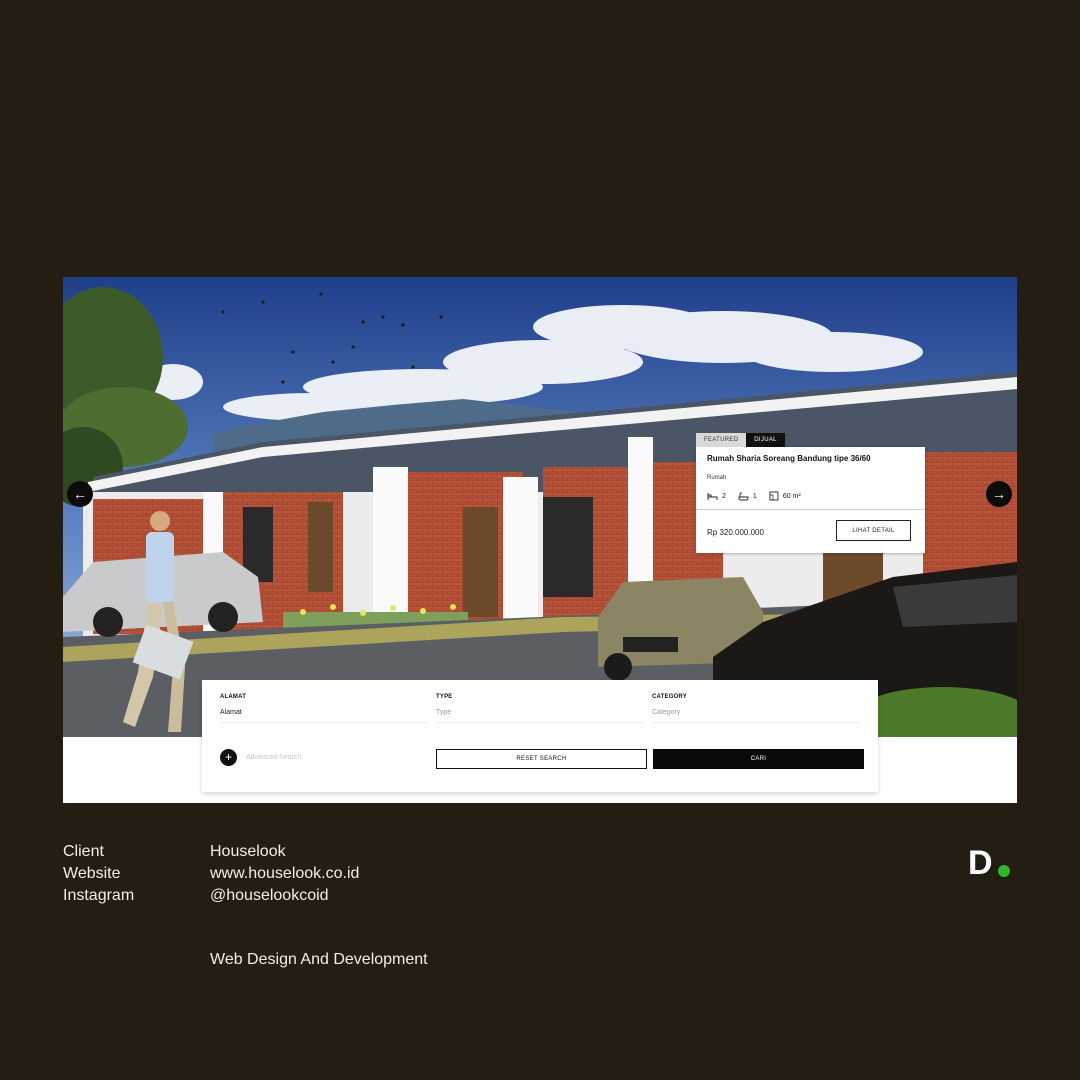 This screenshot has height=1080, width=1080. I want to click on bed-icon, so click(712, 496).